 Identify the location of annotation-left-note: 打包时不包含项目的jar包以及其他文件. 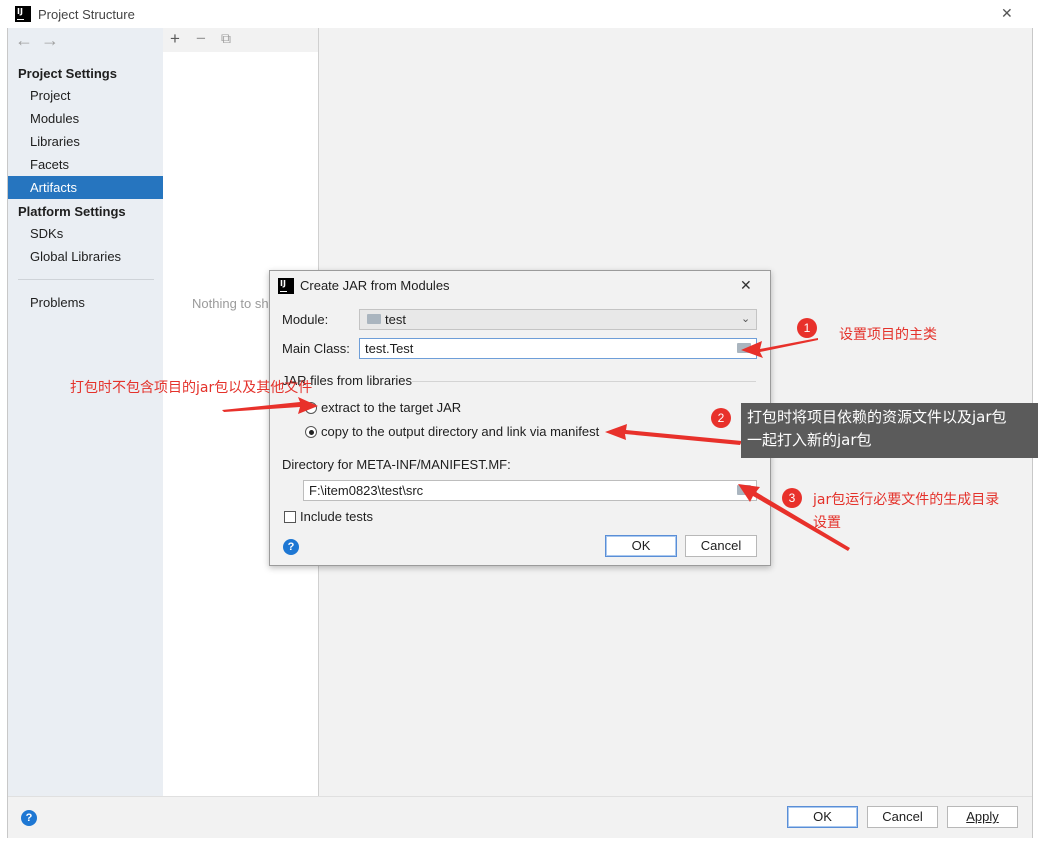
(191, 388).